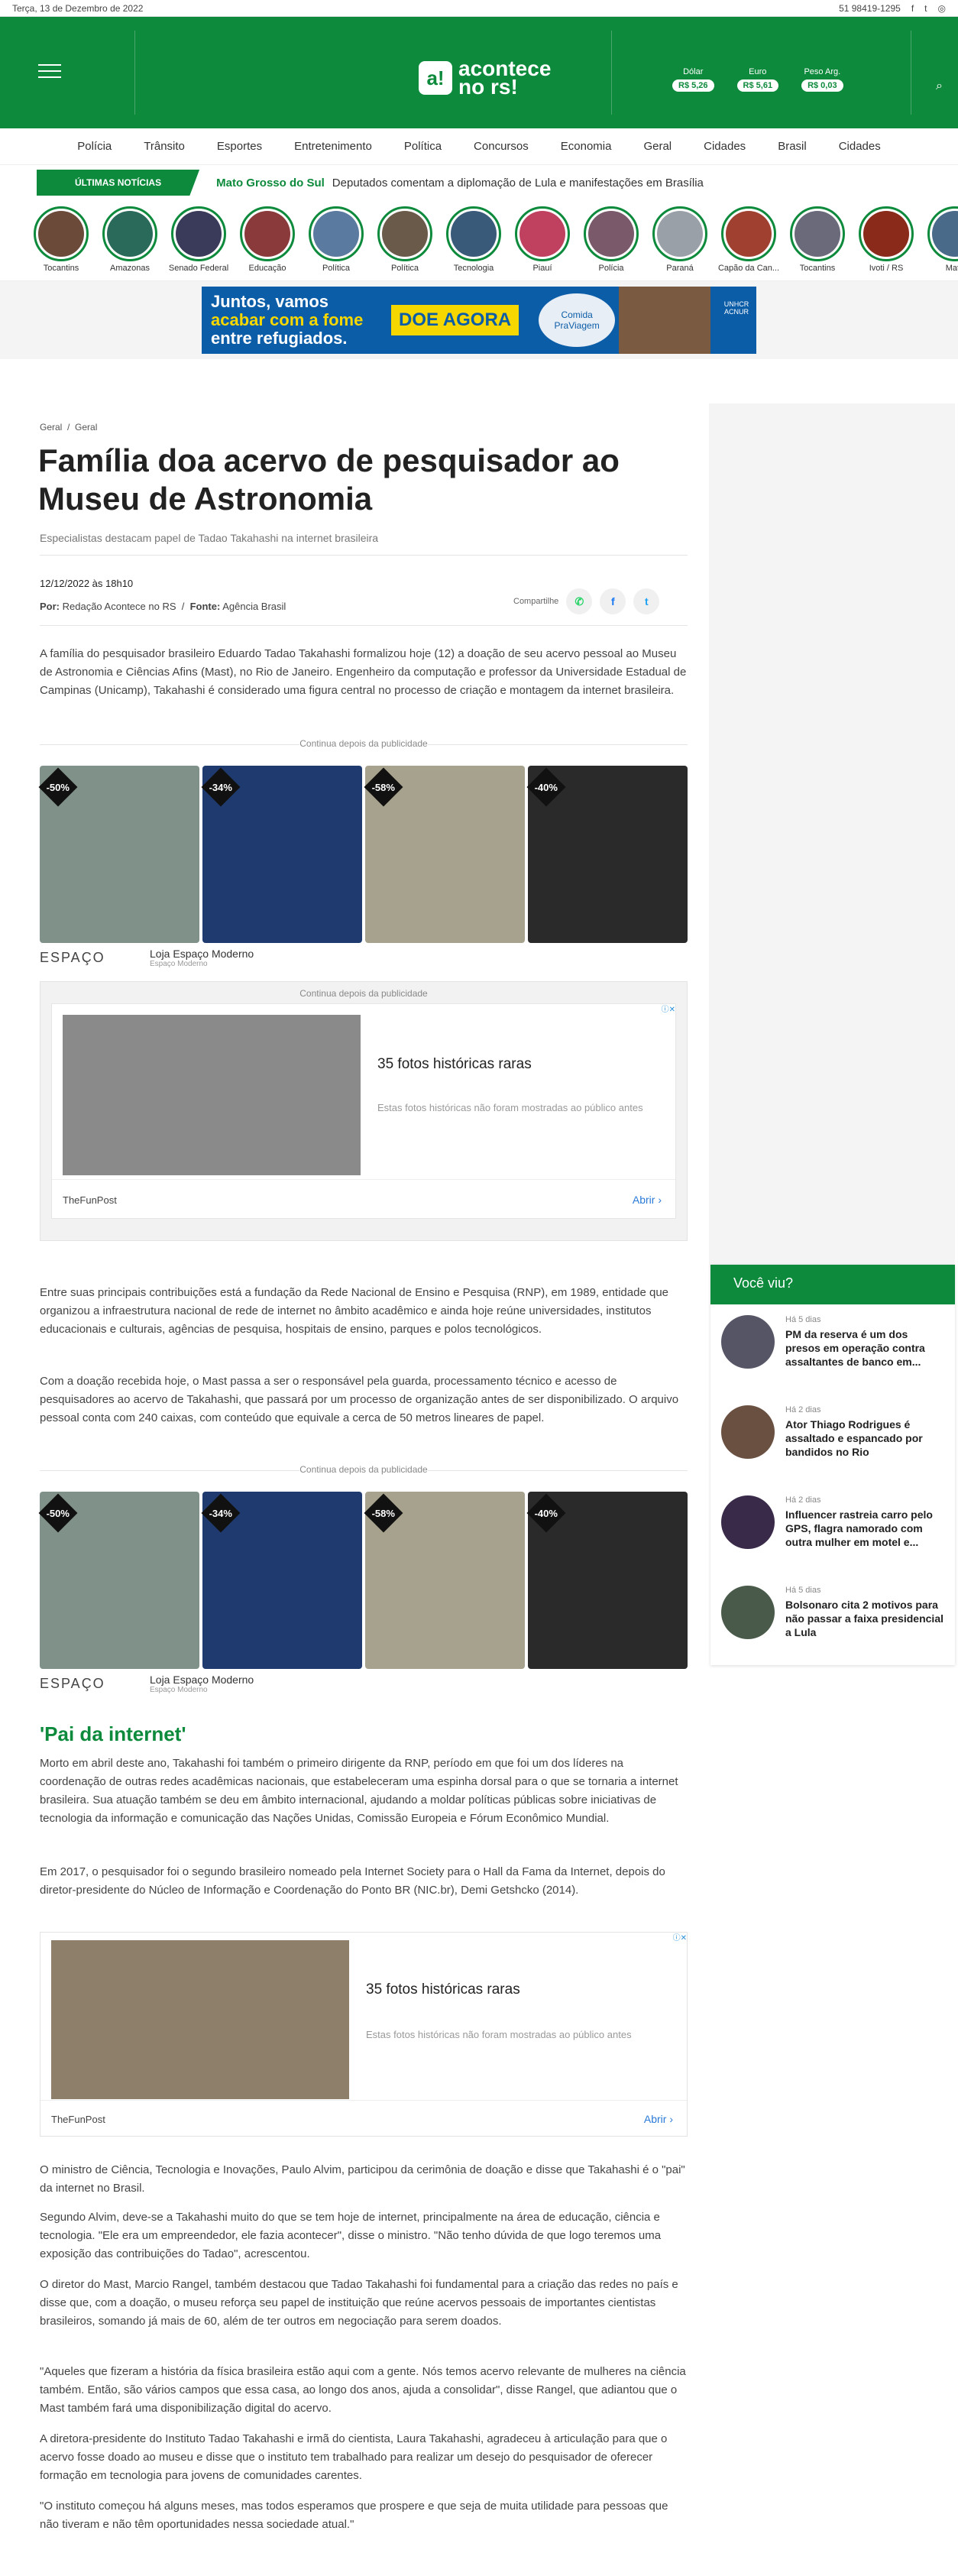 Image resolution: width=958 pixels, height=2576 pixels. What do you see at coordinates (113, 1734) in the screenshot?
I see `section-heading: 'Pai da internet'` at bounding box center [113, 1734].